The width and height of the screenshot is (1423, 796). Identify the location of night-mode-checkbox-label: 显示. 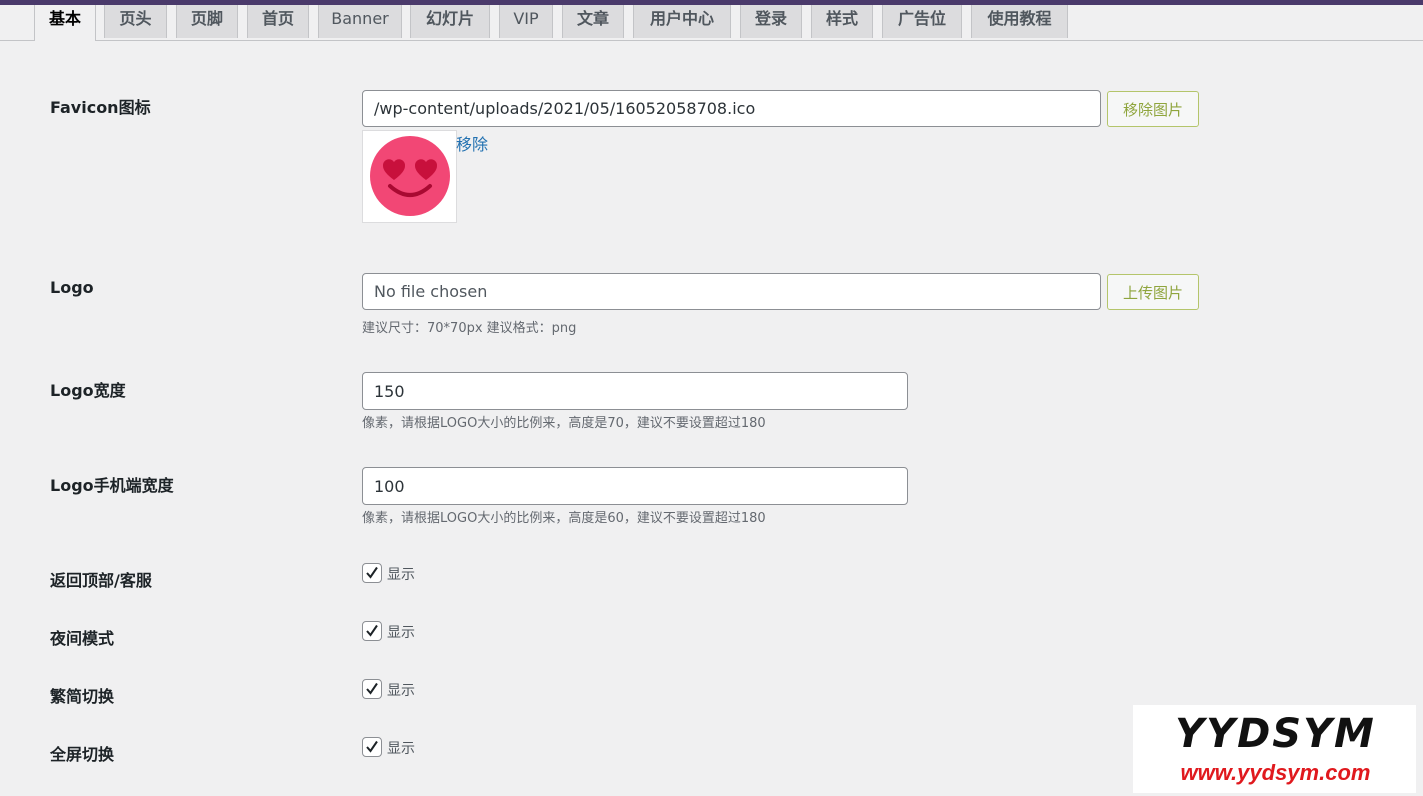
(401, 633).